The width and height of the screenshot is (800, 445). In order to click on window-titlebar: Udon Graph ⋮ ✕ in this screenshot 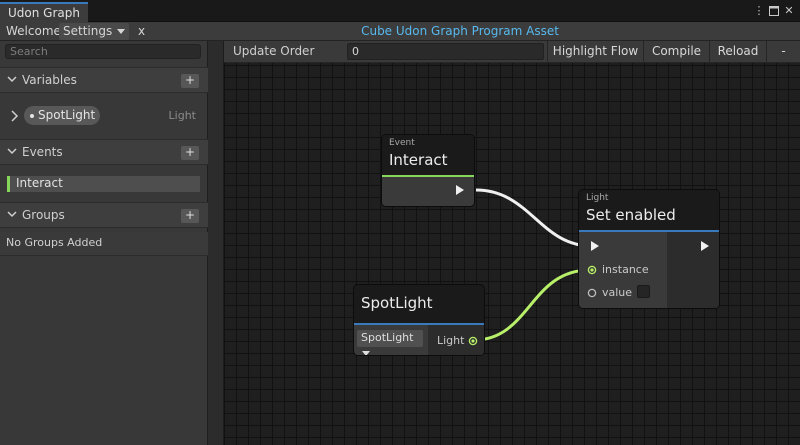, I will do `click(400, 11)`.